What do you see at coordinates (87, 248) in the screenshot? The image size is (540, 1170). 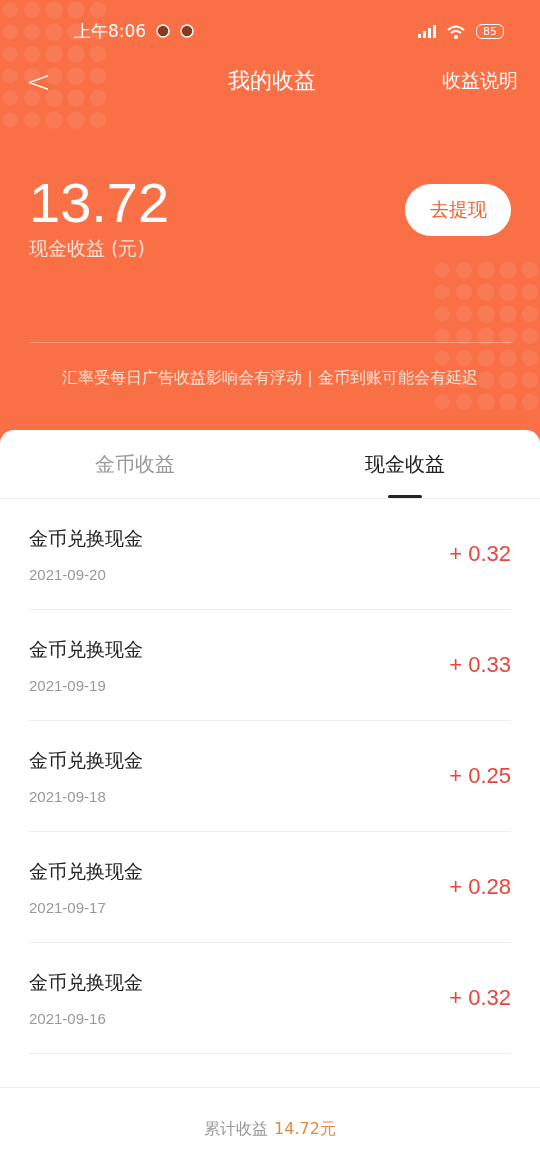 I see `balance-label: 现金收益 (元)` at bounding box center [87, 248].